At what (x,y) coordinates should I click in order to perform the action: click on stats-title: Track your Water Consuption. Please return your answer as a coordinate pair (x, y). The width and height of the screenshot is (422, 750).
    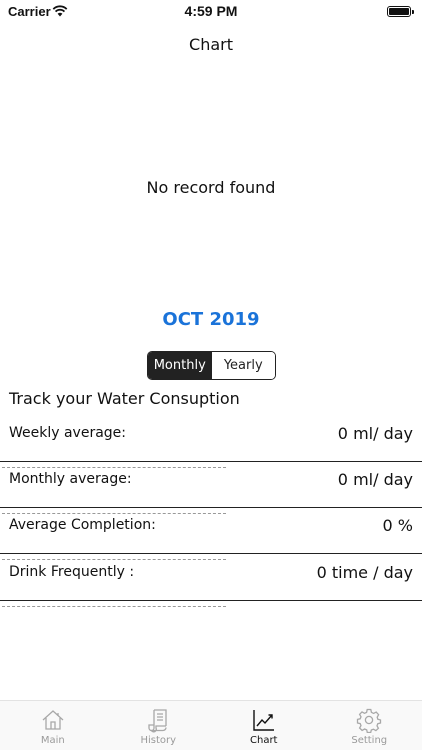
    Looking at the image, I should click on (124, 398).